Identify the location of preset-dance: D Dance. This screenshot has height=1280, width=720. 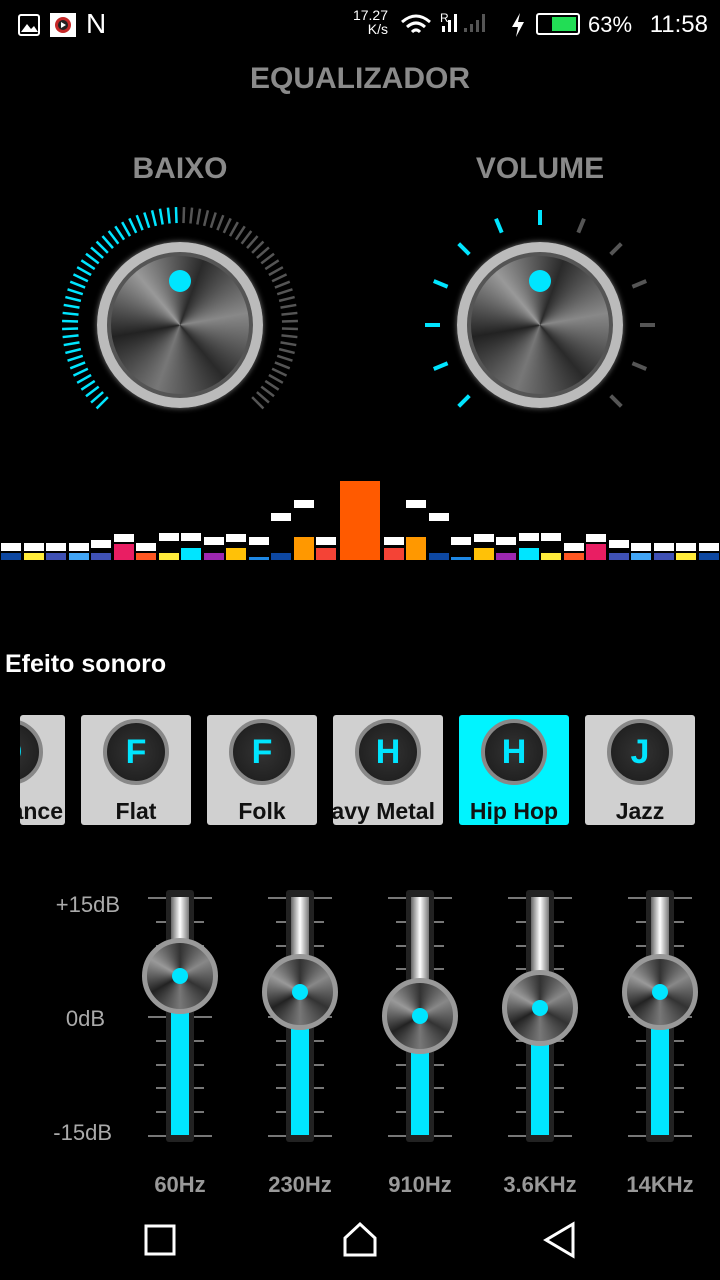
(42, 770).